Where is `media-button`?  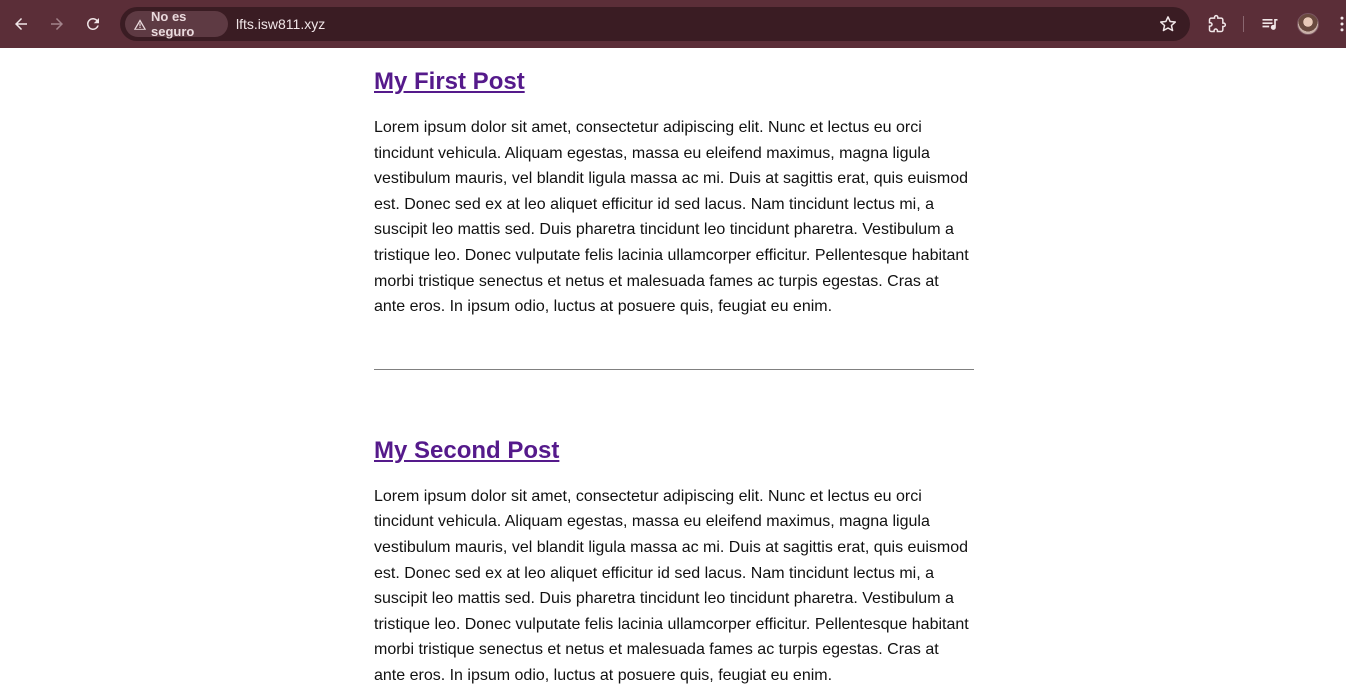
media-button is located at coordinates (1270, 24).